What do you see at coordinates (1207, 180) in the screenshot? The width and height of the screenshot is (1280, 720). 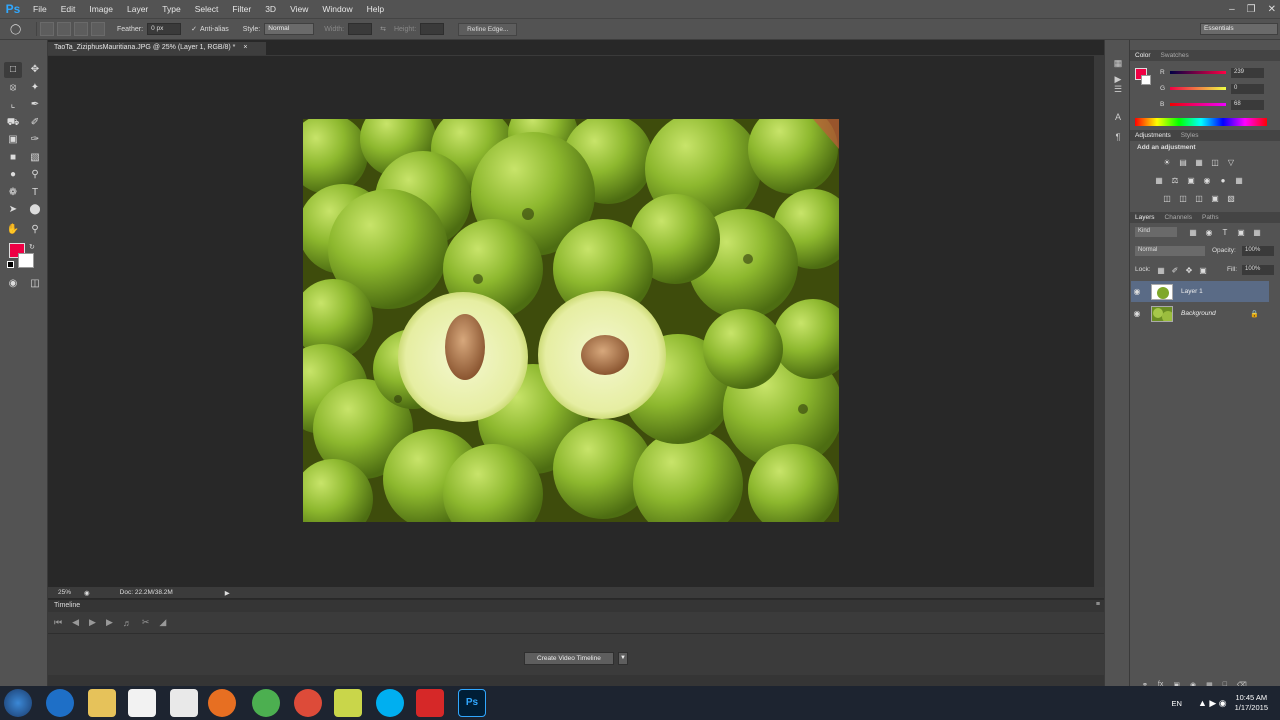 I see `photo-filter-icon: ◉` at bounding box center [1207, 180].